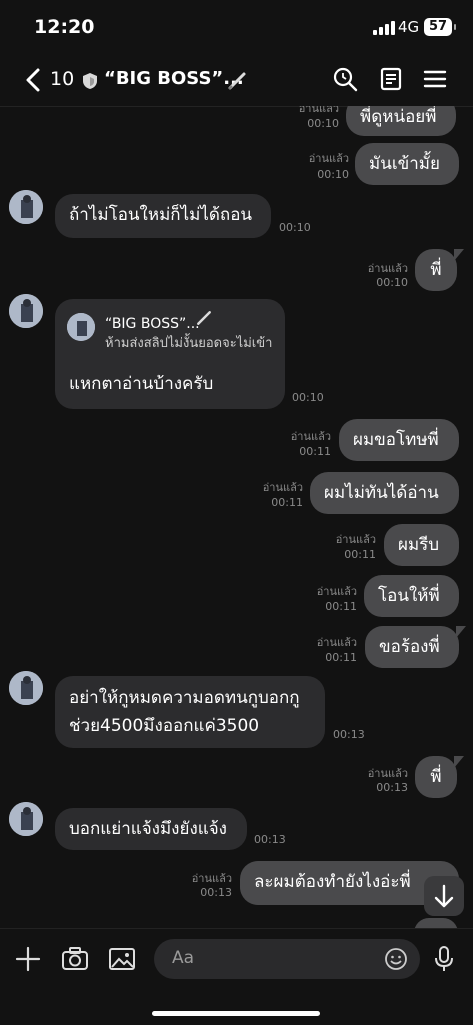  Describe the element at coordinates (141, 384) in the screenshot. I see `reply-message-text: แหกตาอ่านบ้างครับ` at that location.